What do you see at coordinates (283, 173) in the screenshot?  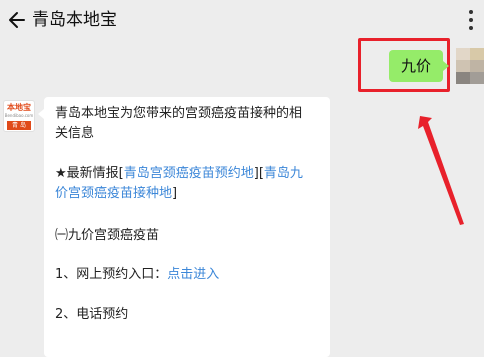 I see `news-link-vaccination-part1: 青岛九` at bounding box center [283, 173].